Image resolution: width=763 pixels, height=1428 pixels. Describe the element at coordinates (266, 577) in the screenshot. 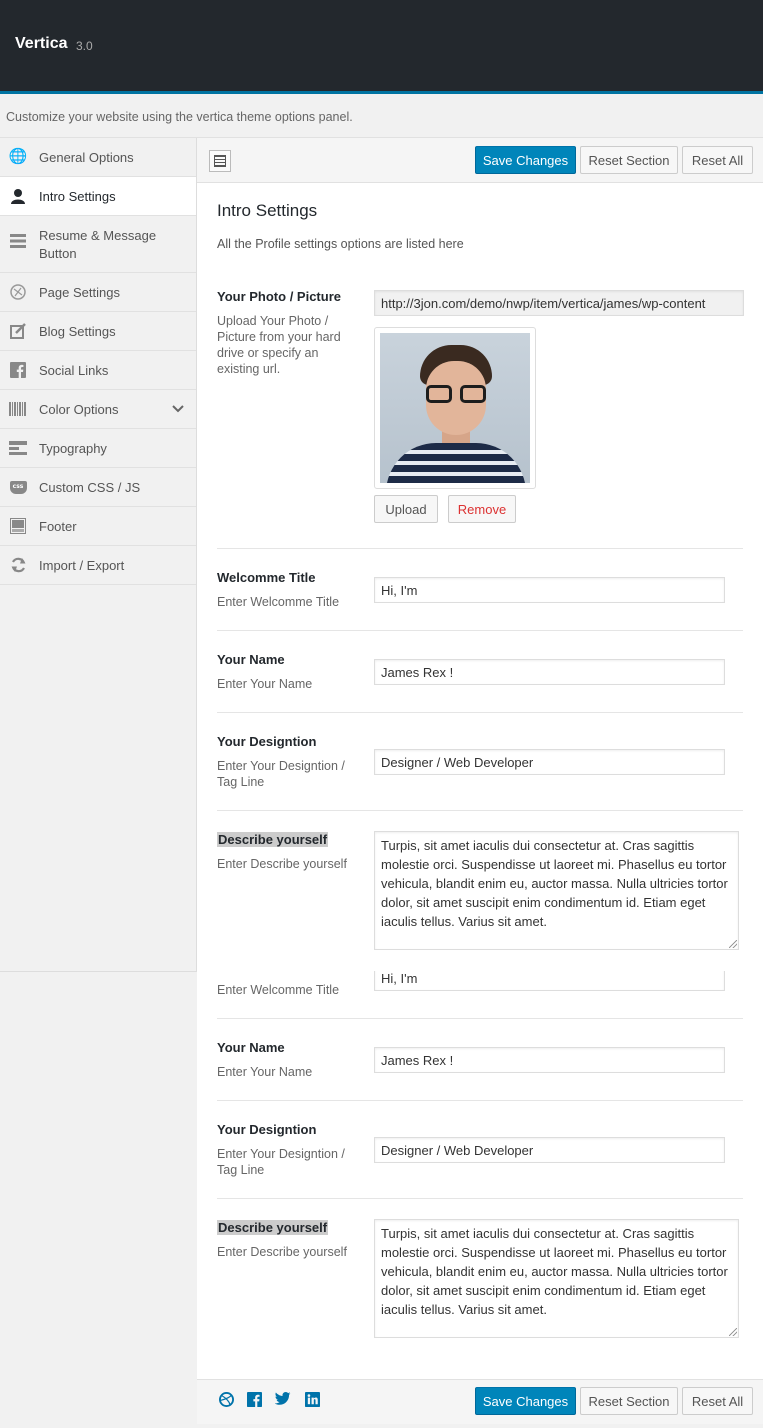

I see `welcome-title-label: Welcomme Title` at that location.